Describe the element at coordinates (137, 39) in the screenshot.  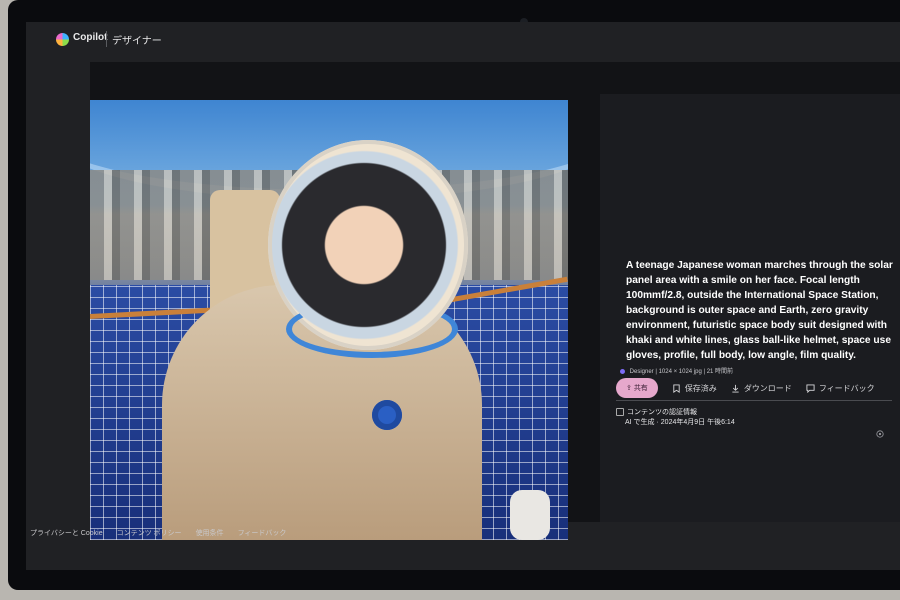
I see `product-name: デザイナー` at that location.